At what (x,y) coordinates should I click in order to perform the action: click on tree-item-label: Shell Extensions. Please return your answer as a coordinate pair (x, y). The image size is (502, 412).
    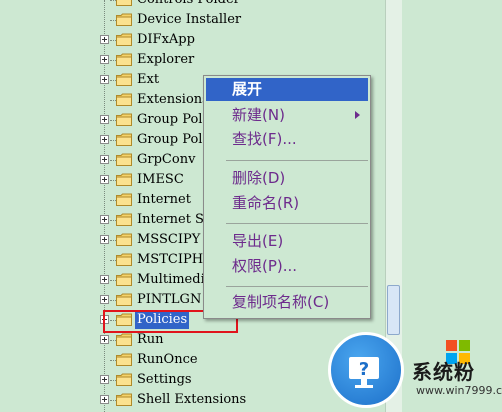
    Looking at the image, I should click on (192, 399).